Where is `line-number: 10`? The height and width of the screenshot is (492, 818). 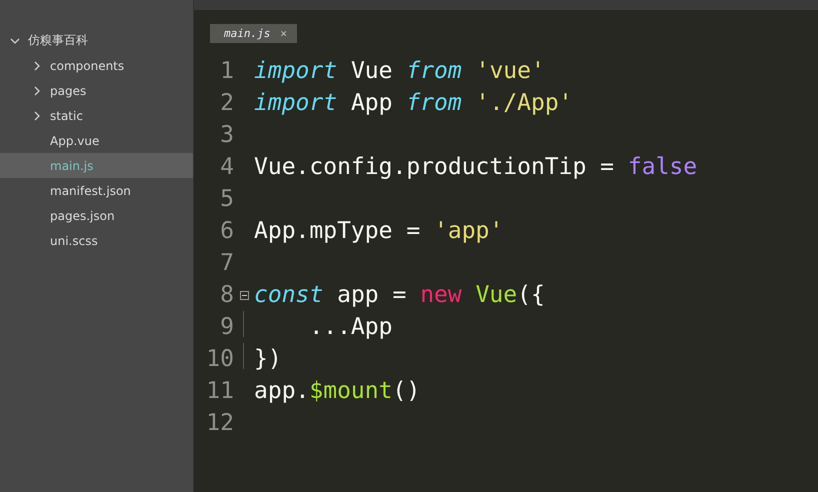 line-number: 10 is located at coordinates (219, 359).